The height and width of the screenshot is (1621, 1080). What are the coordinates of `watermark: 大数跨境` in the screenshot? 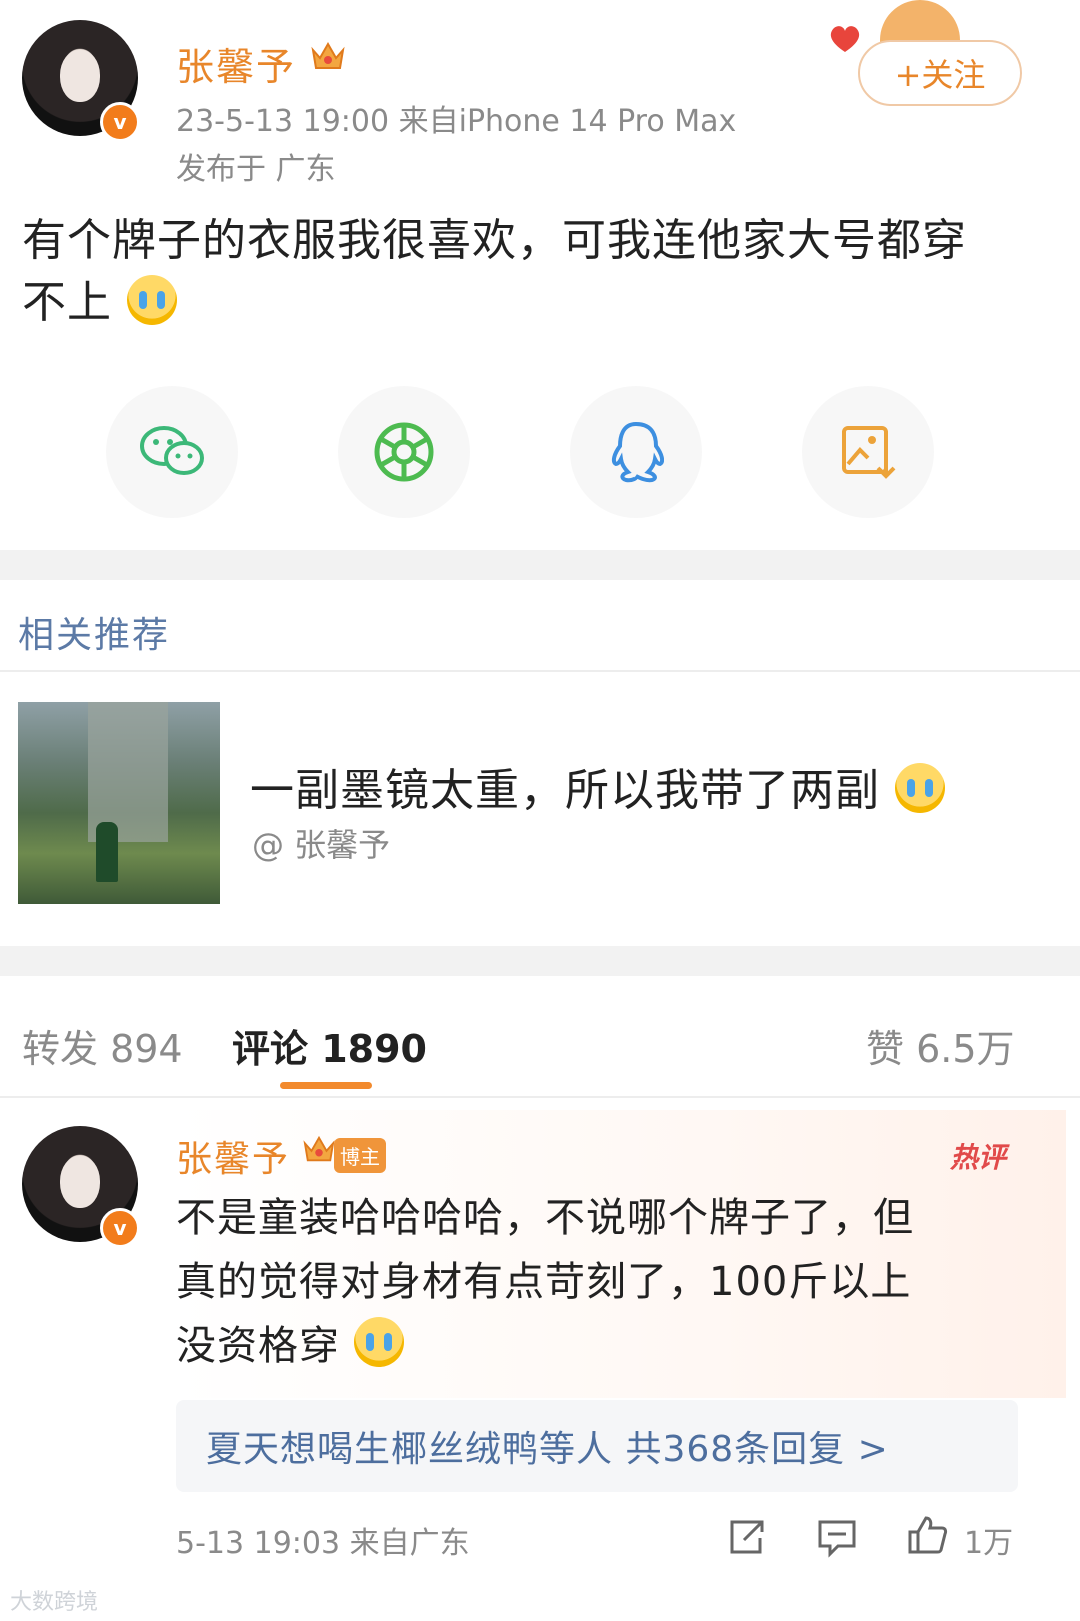 It's located at (54, 1602).